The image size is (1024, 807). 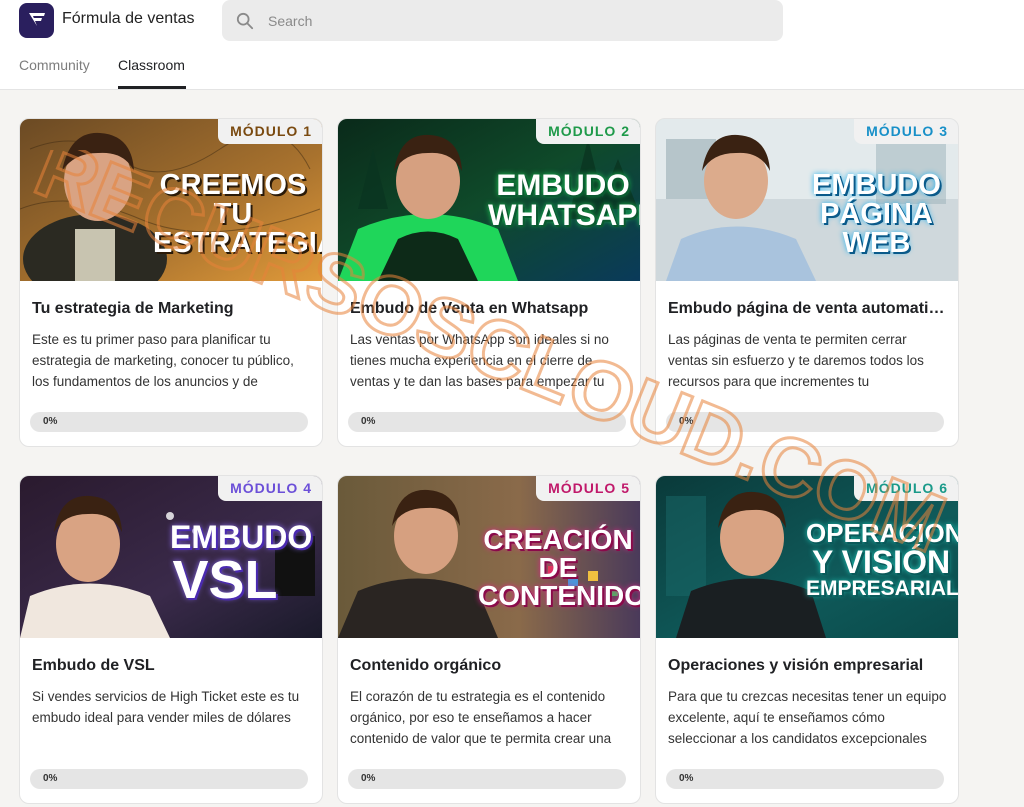 I want to click on thumbnail-headline: EMBUDO VSL, so click(x=241, y=564).